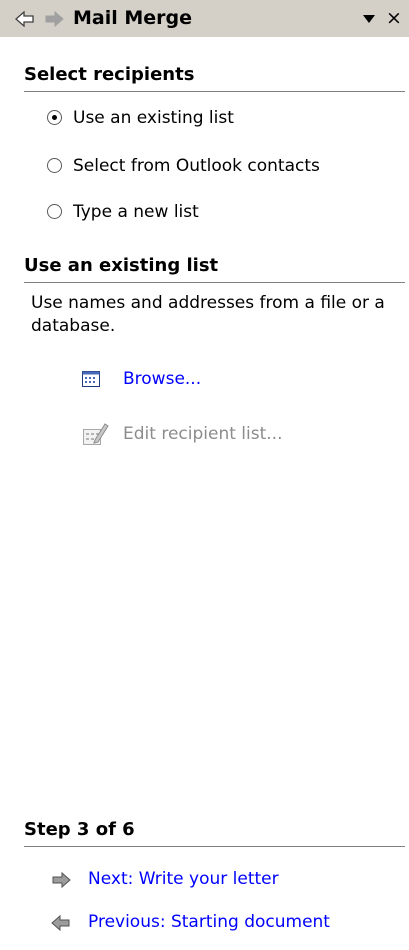  I want to click on section-heading-text: Select recipients, so click(109, 74).